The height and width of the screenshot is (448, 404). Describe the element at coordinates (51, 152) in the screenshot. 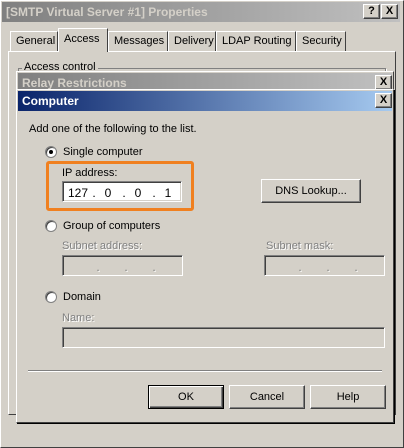

I see `single-computer-radio` at that location.